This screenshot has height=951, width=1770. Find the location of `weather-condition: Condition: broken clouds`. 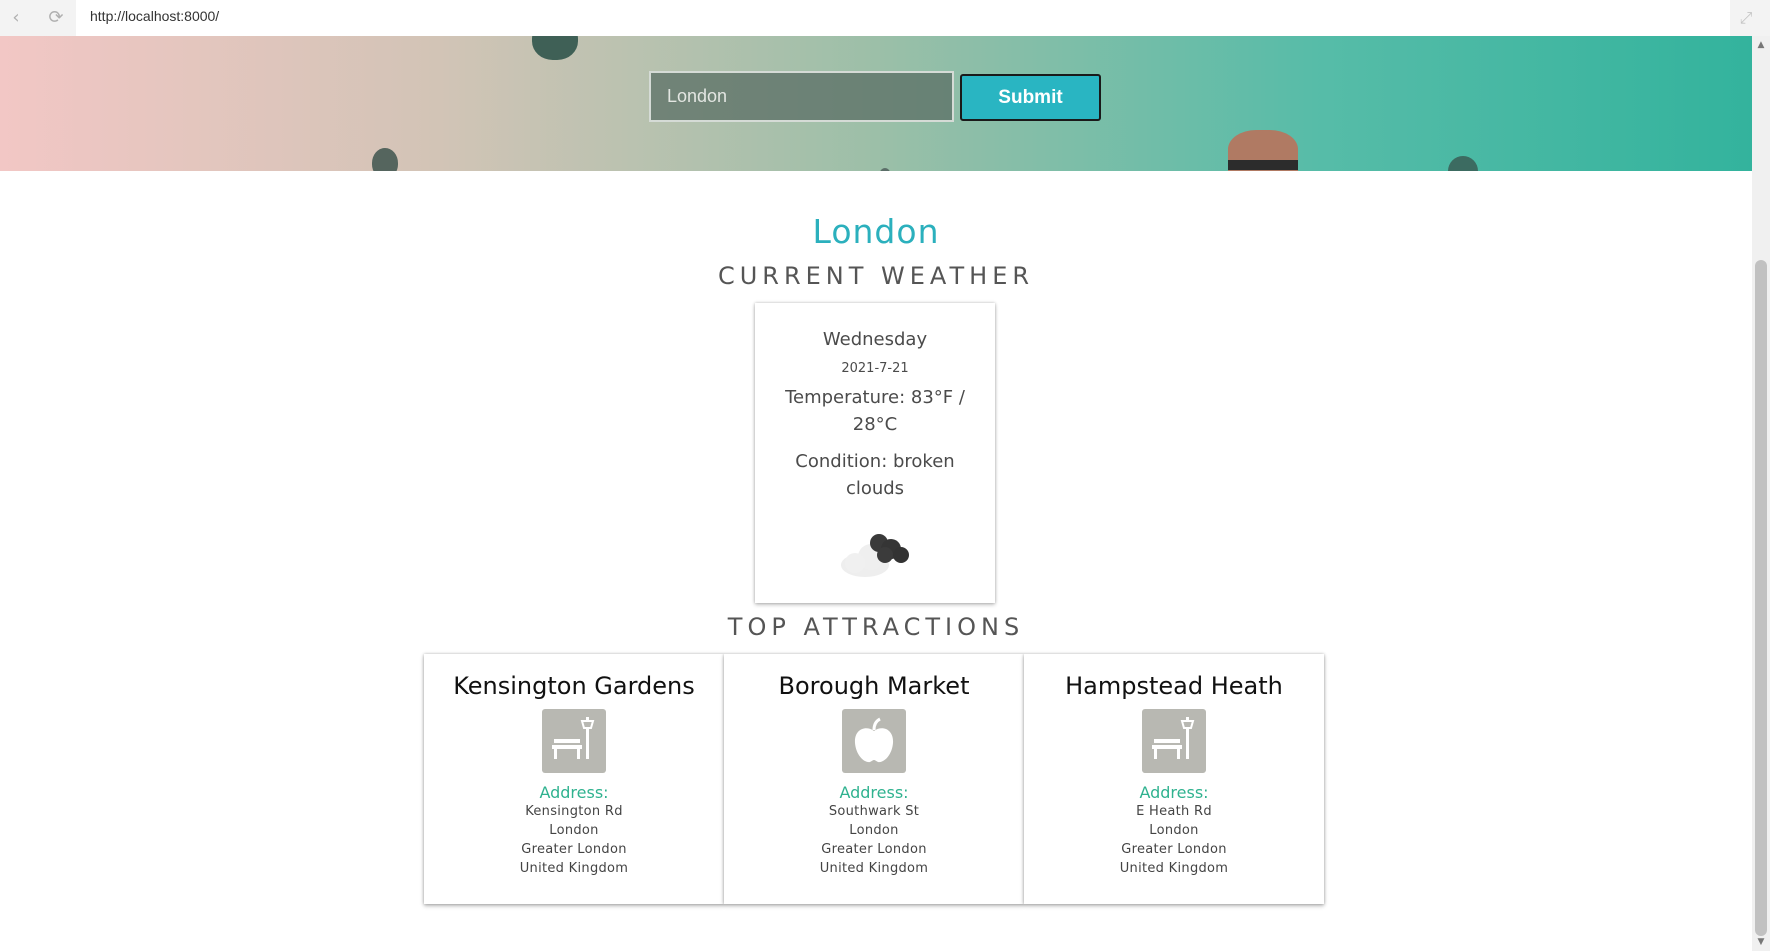

weather-condition: Condition: broken clouds is located at coordinates (875, 475).